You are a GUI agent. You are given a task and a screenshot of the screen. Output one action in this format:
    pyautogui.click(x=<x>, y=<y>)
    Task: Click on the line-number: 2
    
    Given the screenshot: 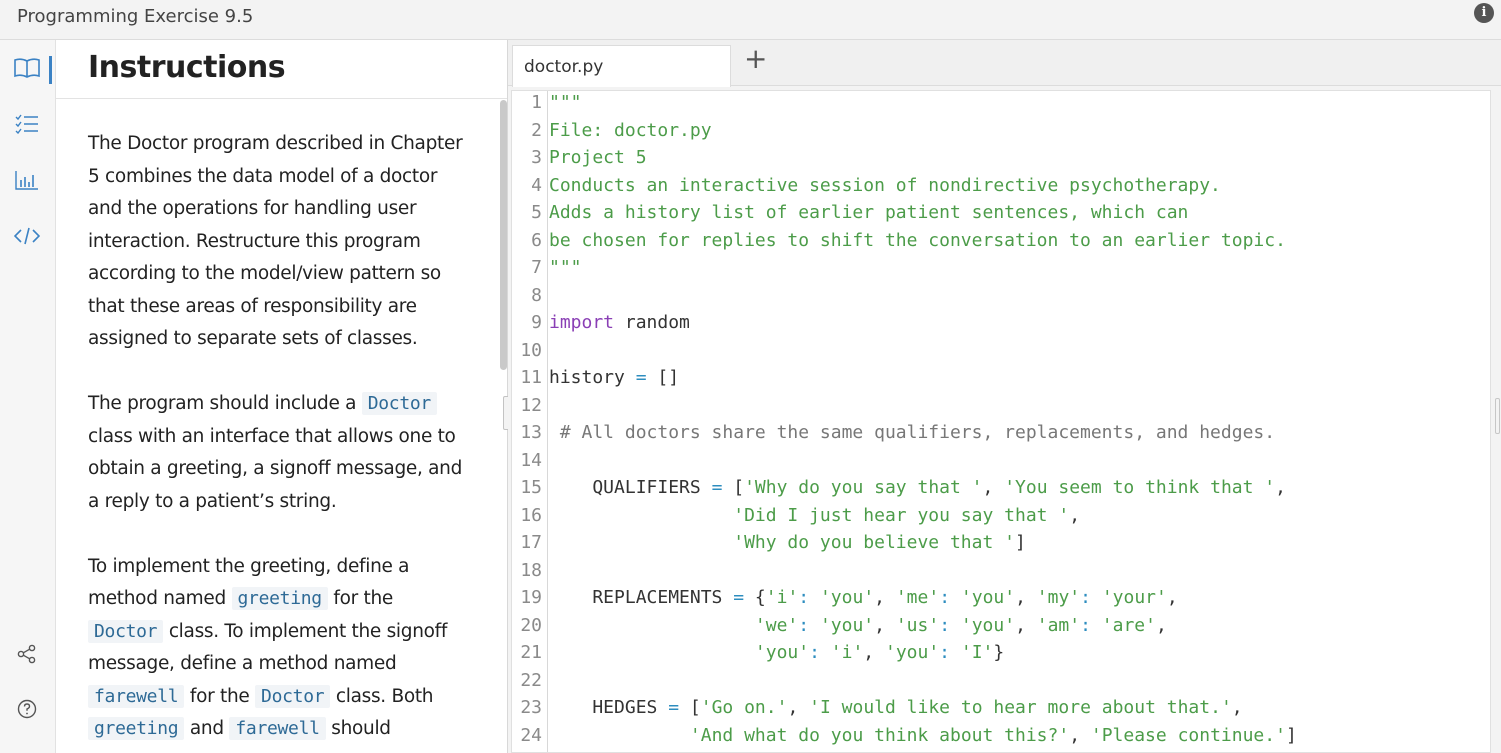 What is the action you would take?
    pyautogui.click(x=527, y=131)
    